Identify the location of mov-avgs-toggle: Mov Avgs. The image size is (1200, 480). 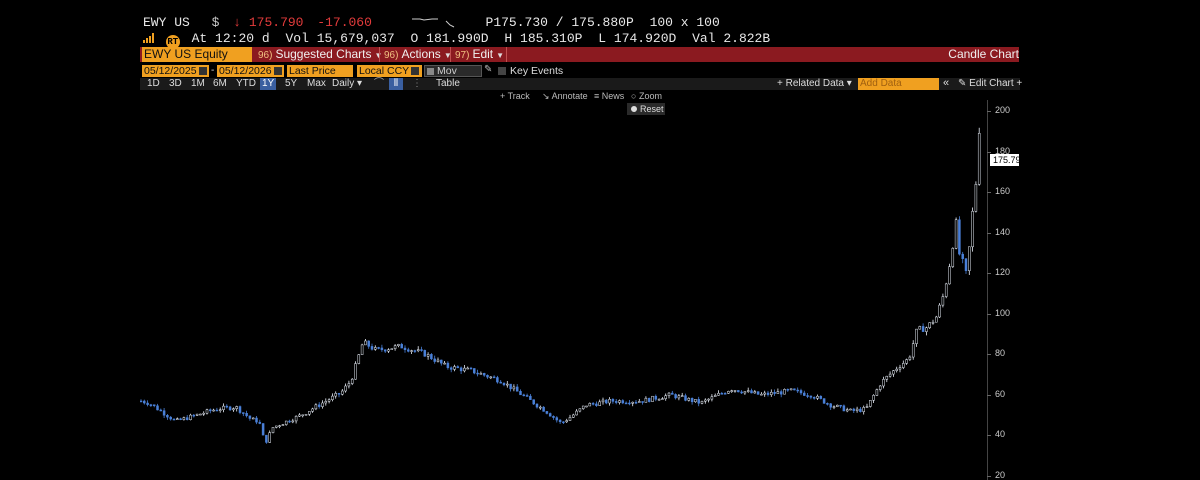
(453, 76).